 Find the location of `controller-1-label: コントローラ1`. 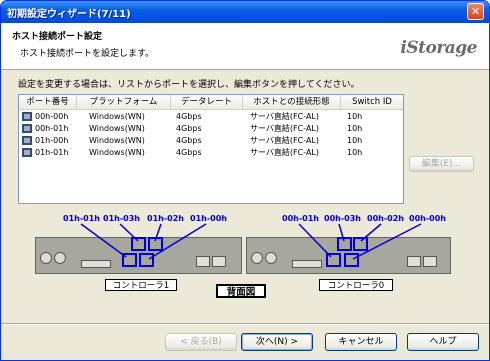

controller-1-label: コントローラ1 is located at coordinates (141, 285).